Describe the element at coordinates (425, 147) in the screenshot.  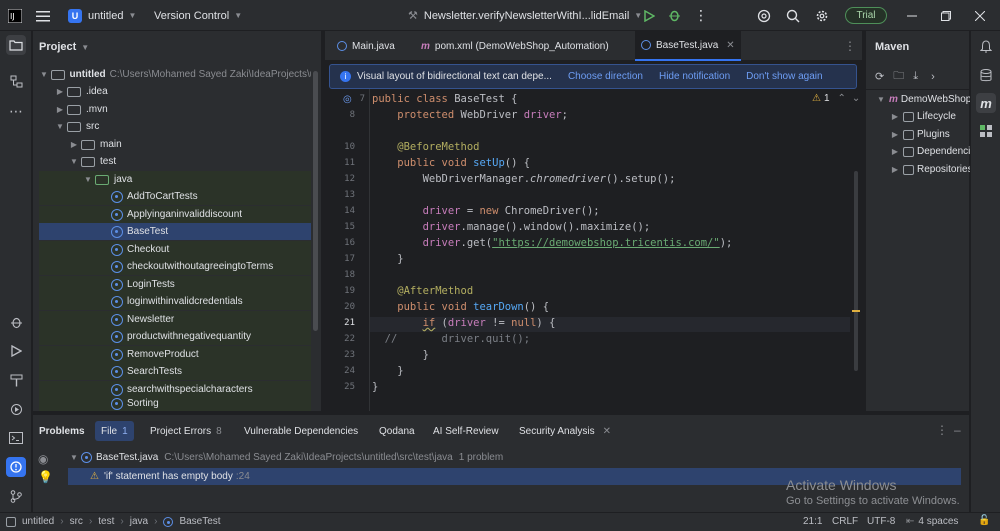
I see `code-line-10: @BeforeMethod` at that location.